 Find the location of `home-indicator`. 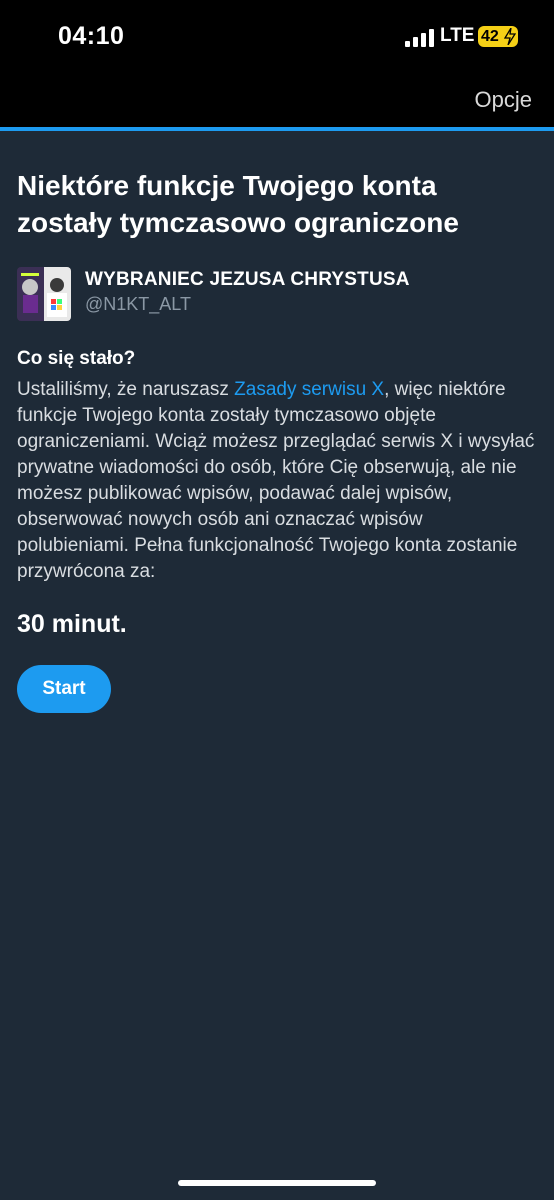

home-indicator is located at coordinates (277, 1183).